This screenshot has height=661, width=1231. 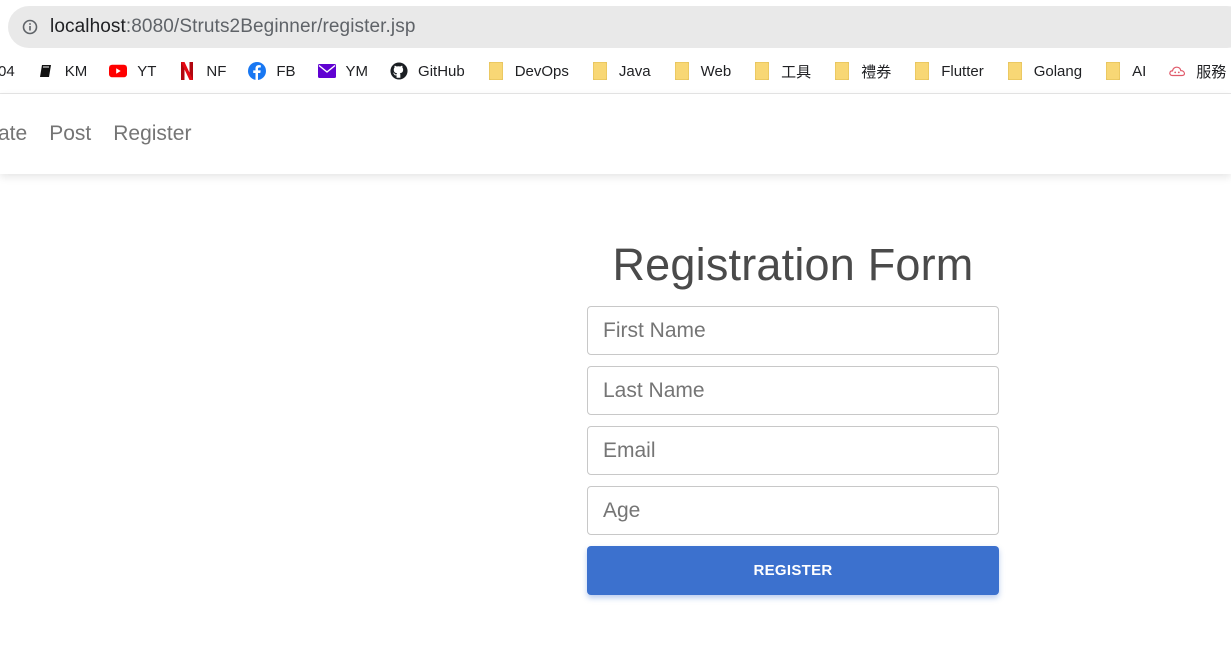 I want to click on register-button: REGISTER, so click(x=793, y=570).